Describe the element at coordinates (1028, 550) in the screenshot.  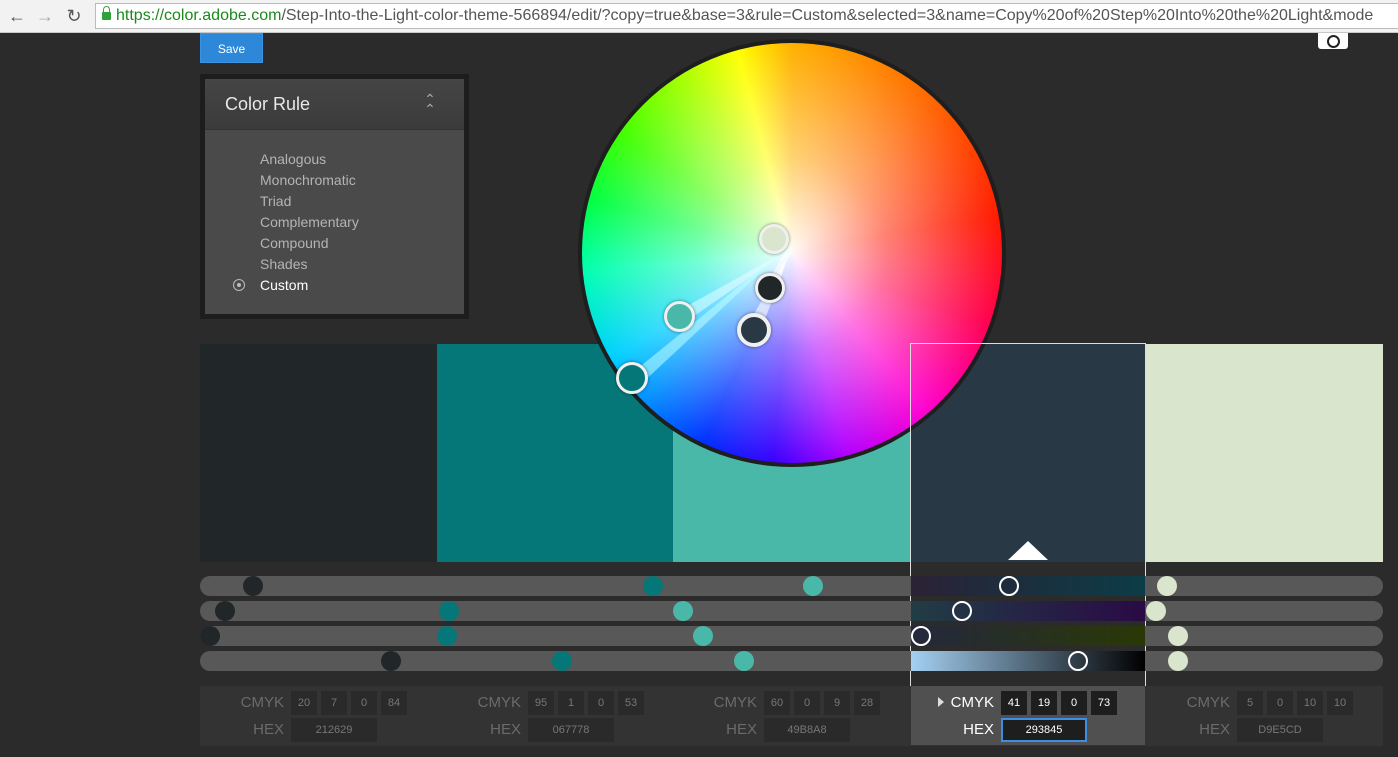
I see `active-pointer-icon` at that location.